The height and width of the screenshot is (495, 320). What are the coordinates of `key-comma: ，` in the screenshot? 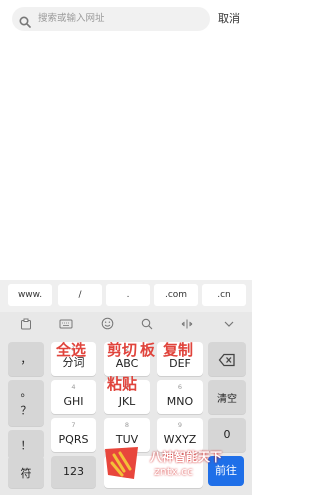 It's located at (26, 359).